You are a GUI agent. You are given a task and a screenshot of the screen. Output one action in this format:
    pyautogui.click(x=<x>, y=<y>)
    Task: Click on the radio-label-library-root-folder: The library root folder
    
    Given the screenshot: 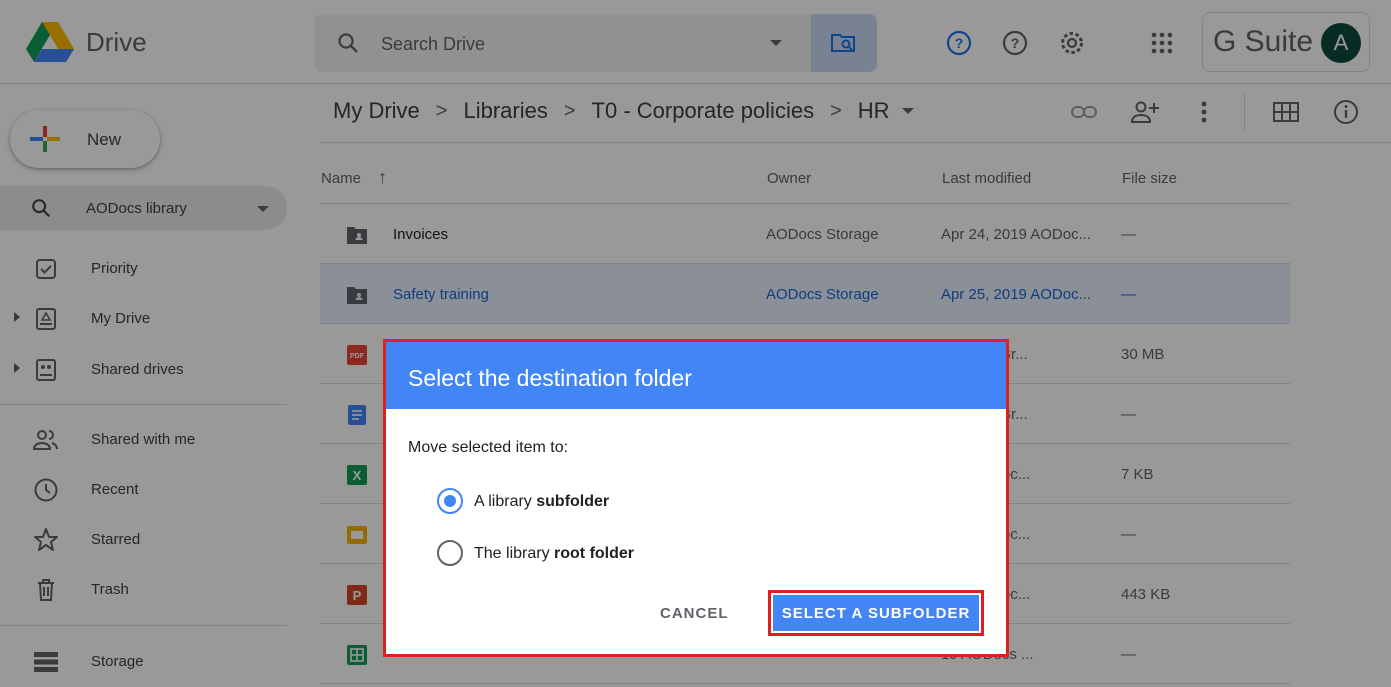 What is the action you would take?
    pyautogui.click(x=554, y=554)
    